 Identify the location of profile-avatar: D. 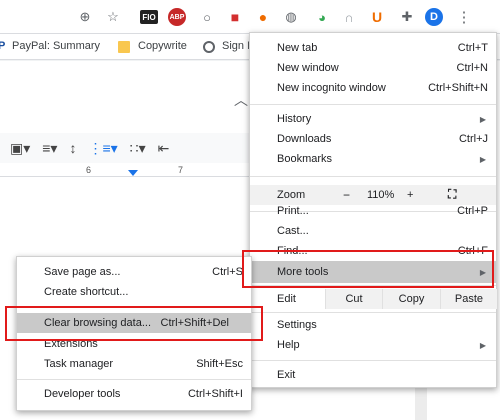
(434, 17).